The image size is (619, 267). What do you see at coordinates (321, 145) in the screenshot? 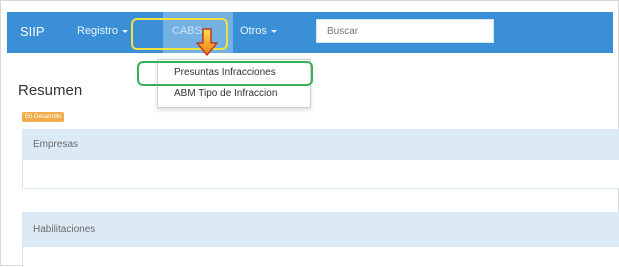
I see `panel-heading-empresas: Empresas` at bounding box center [321, 145].